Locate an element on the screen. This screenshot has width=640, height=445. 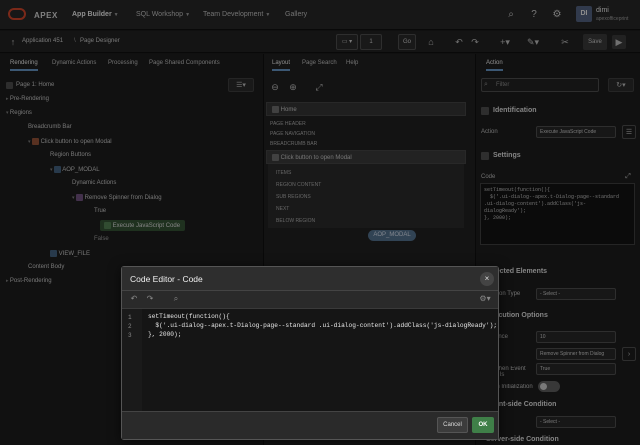
redo-icon: ↷ is located at coordinates (150, 299).